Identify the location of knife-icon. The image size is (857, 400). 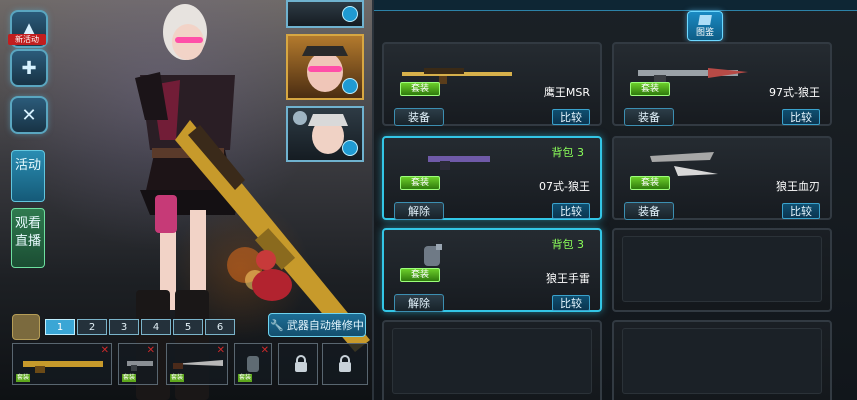
(198, 364).